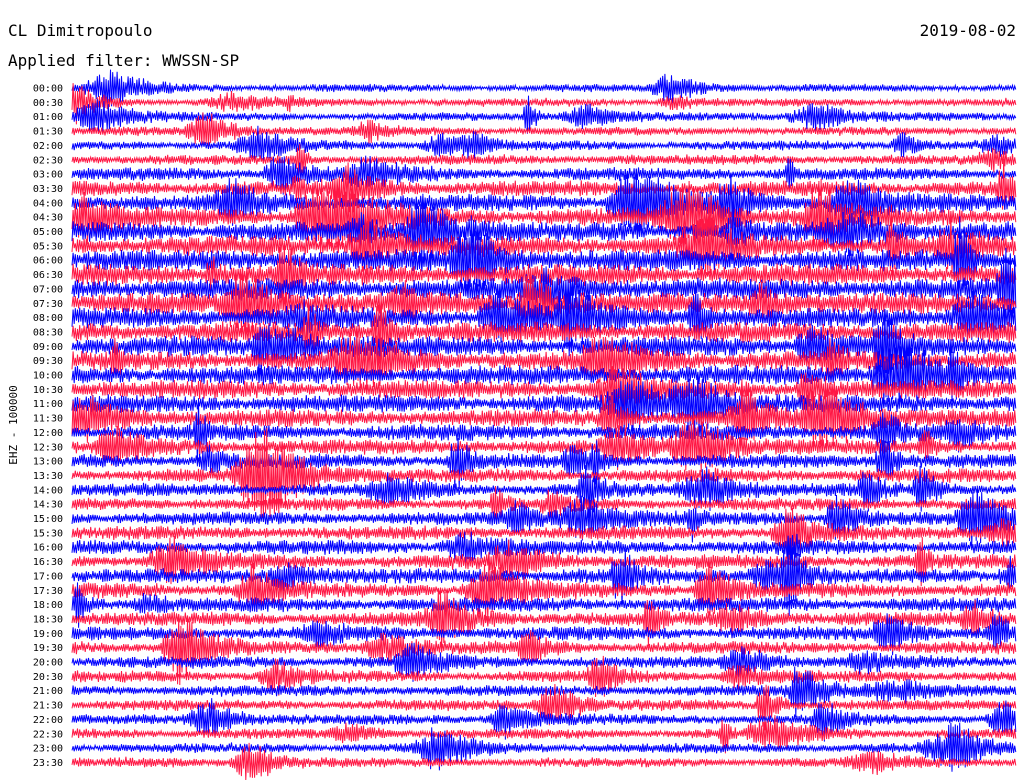 The width and height of the screenshot is (1024, 780). What do you see at coordinates (13, 424) in the screenshot?
I see `y-axis-label: EHZ - 100000` at bounding box center [13, 424].